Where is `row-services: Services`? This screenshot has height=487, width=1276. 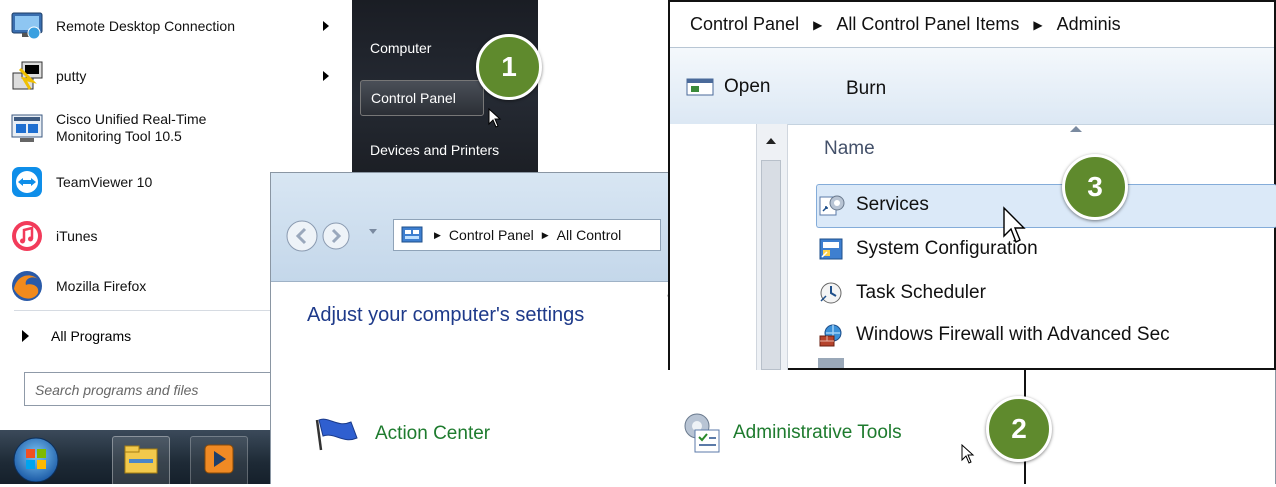 row-services: Services is located at coordinates (873, 205).